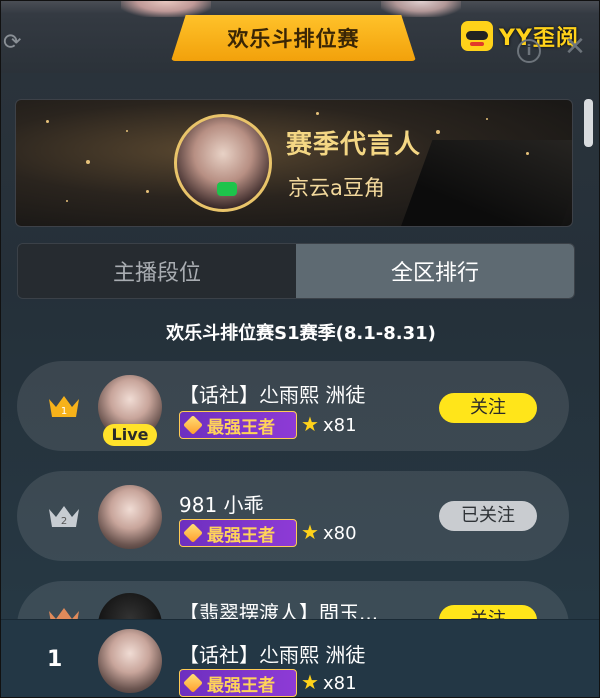  What do you see at coordinates (485, 183) in the screenshot?
I see `stage-decoration` at bounding box center [485, 183].